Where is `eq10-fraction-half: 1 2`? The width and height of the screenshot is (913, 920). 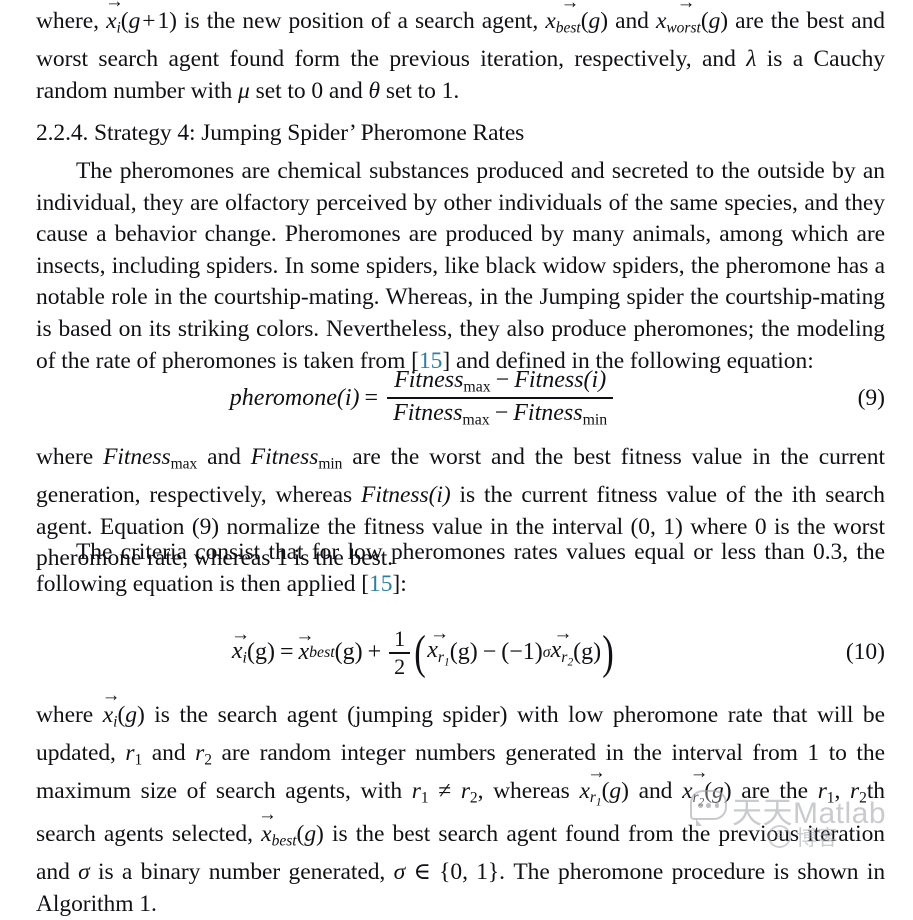
eq10-fraction-half: 1 2 is located at coordinates (400, 653).